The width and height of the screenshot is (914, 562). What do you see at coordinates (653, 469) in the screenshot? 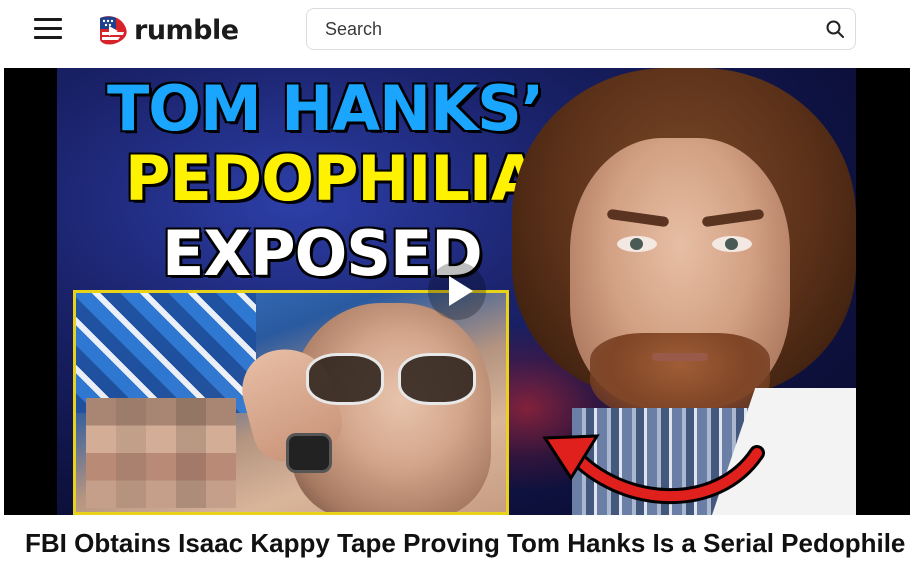
I see `red-curved-arrow-icon` at bounding box center [653, 469].